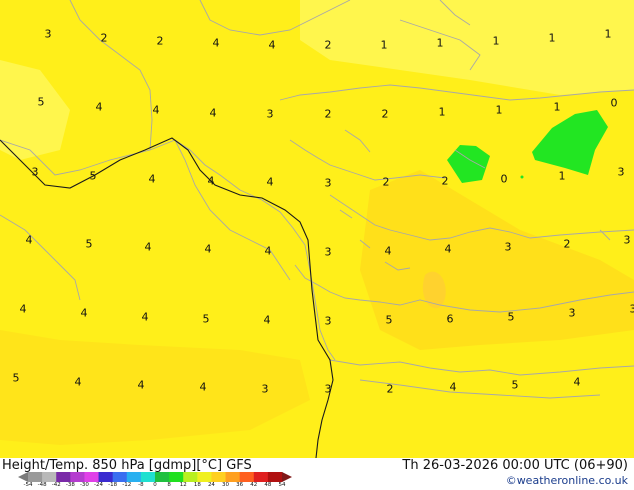 This screenshot has width=634, height=490. I want to click on scale-arrow-left, so click(23, 477).